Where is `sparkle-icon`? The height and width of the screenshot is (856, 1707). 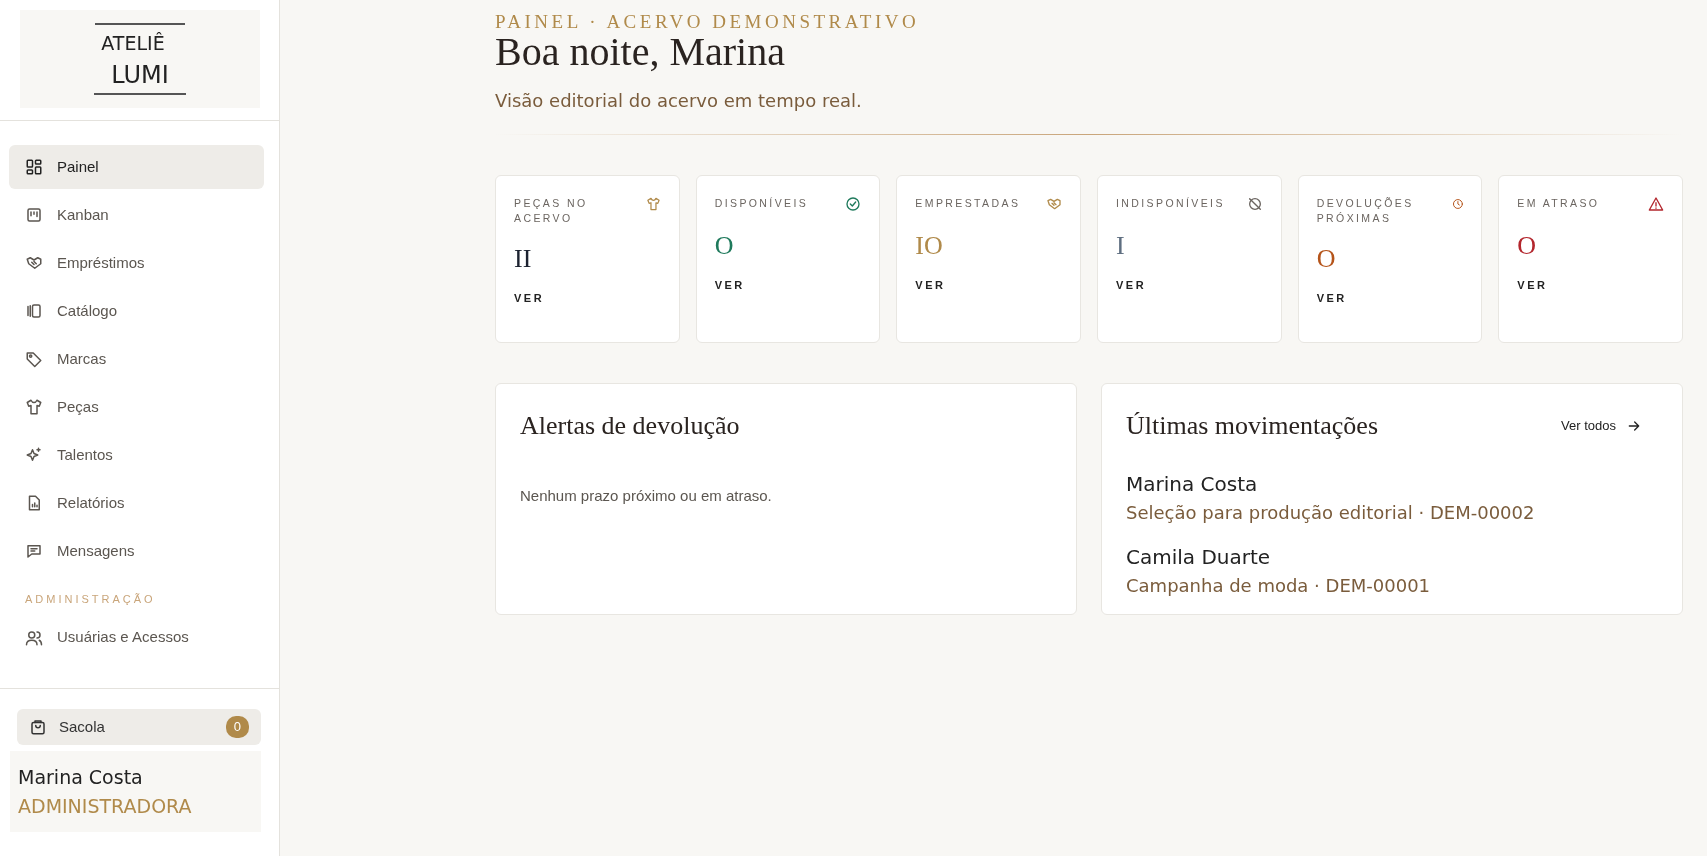 sparkle-icon is located at coordinates (34, 455).